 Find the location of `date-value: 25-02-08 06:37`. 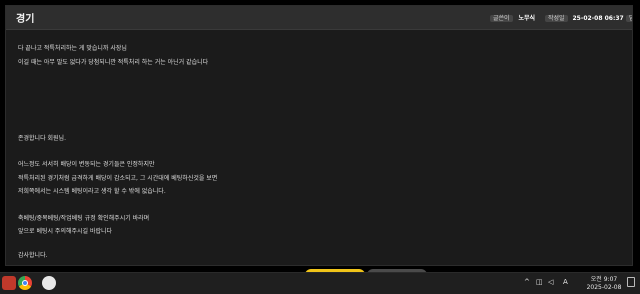

date-value: 25-02-08 06:37 is located at coordinates (598, 18).